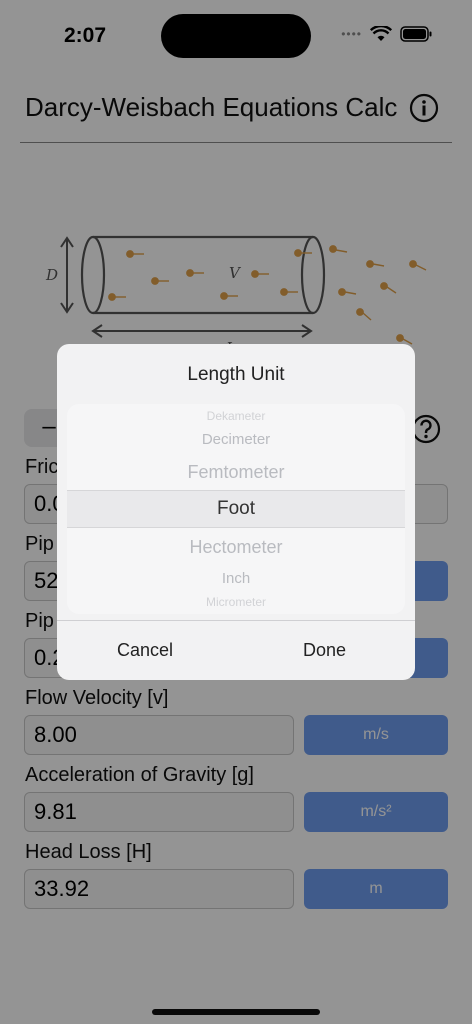  Describe the element at coordinates (236, 416) in the screenshot. I see `picker-option: Dekameter` at that location.